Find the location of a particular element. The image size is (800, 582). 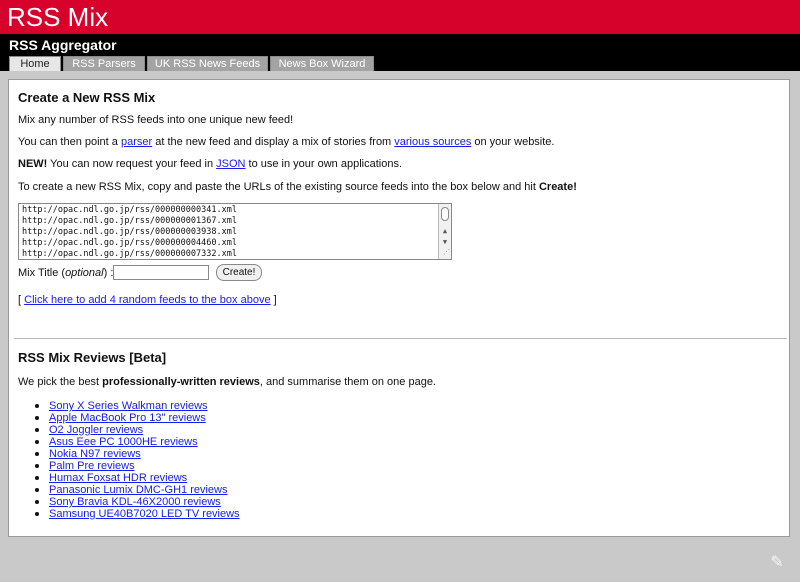

list-item: Palm Pre reviews is located at coordinates (137, 466).